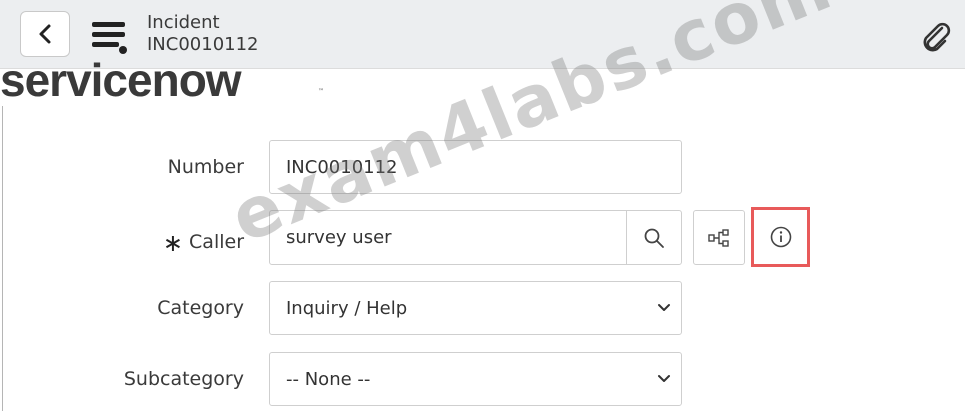 Image resolution: width=965 pixels, height=411 pixels. What do you see at coordinates (339, 237) in the screenshot?
I see `caller-value: survey user` at bounding box center [339, 237].